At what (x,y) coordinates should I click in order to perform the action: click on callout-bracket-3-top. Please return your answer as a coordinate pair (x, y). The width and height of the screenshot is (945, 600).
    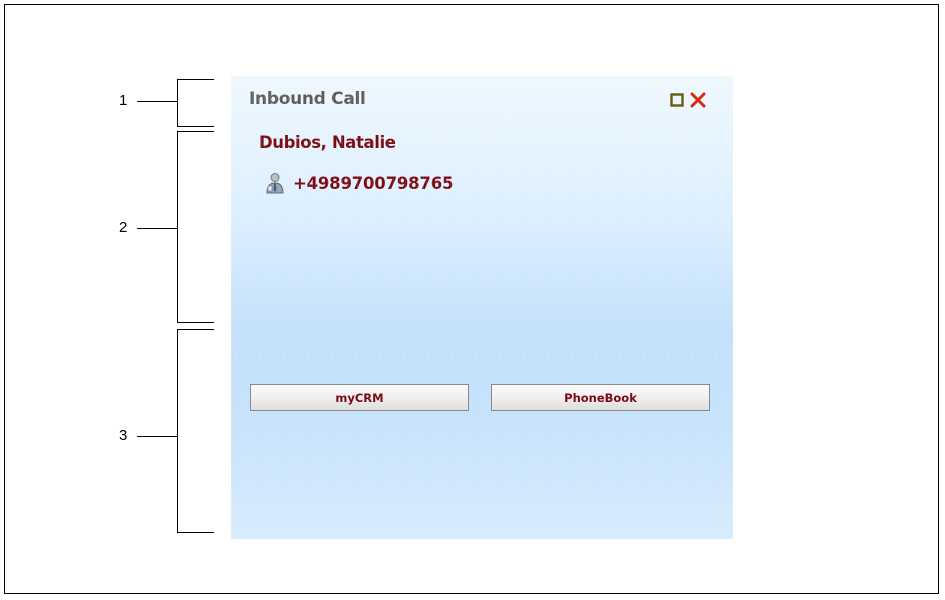
    Looking at the image, I should click on (195, 329).